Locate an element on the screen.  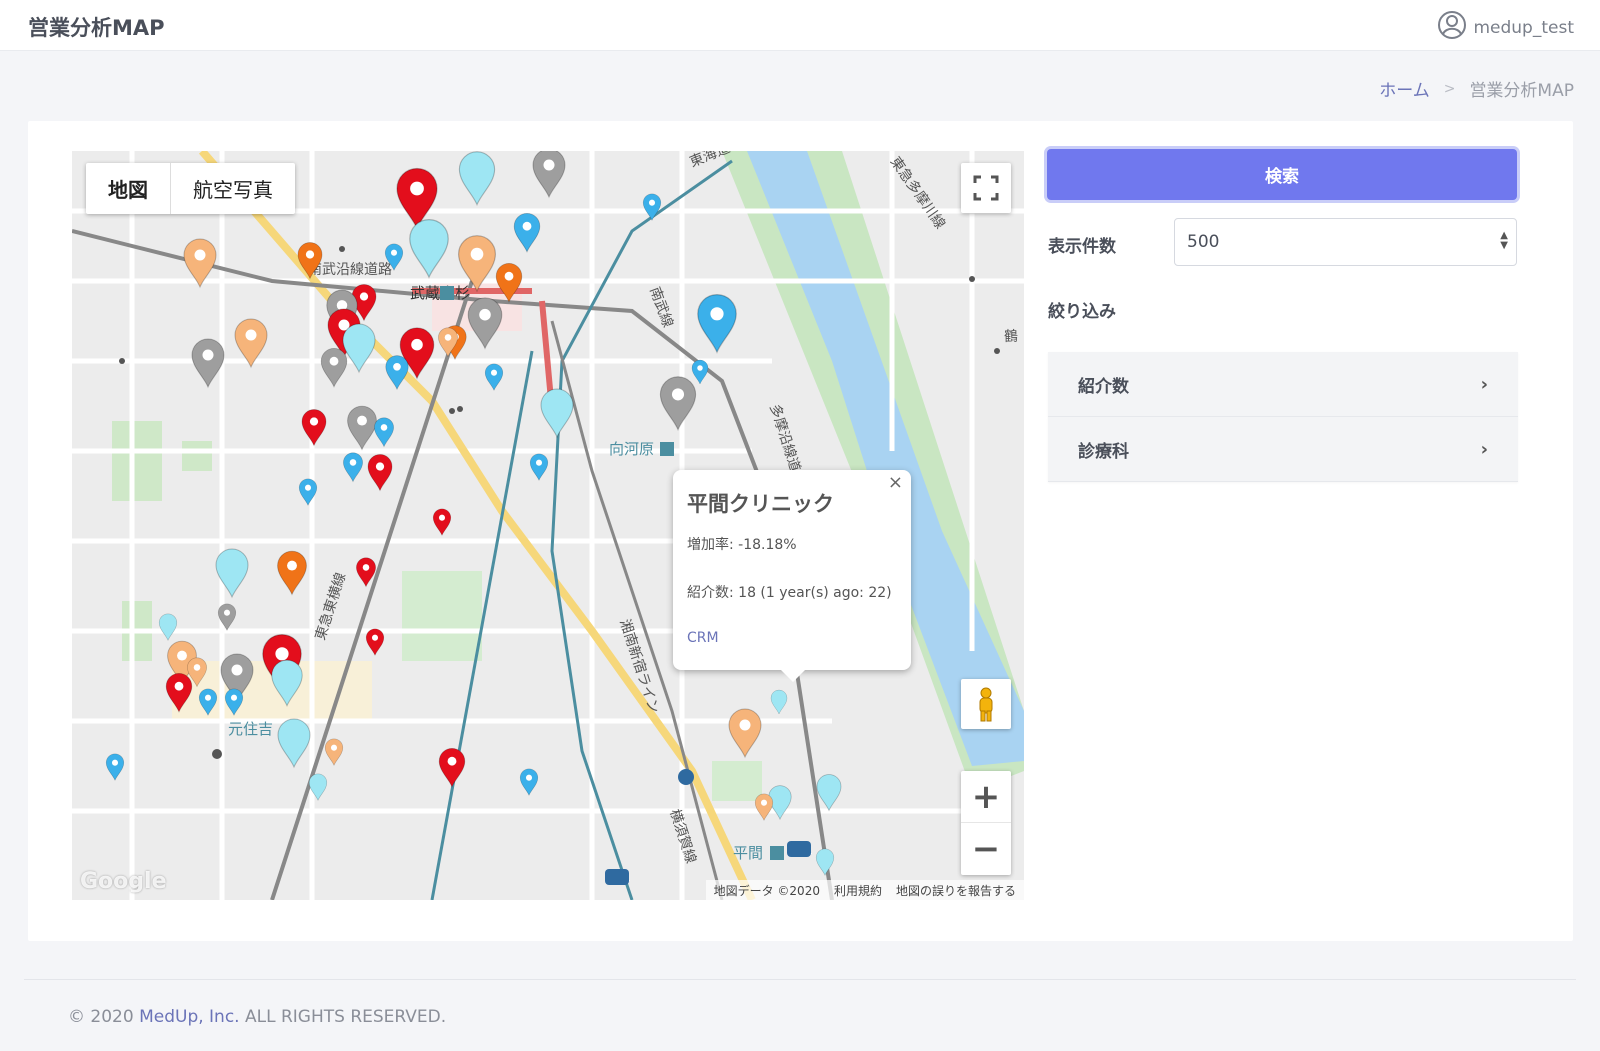
footer-rights: ALL RIGHTS RESERVED. is located at coordinates (345, 1017).